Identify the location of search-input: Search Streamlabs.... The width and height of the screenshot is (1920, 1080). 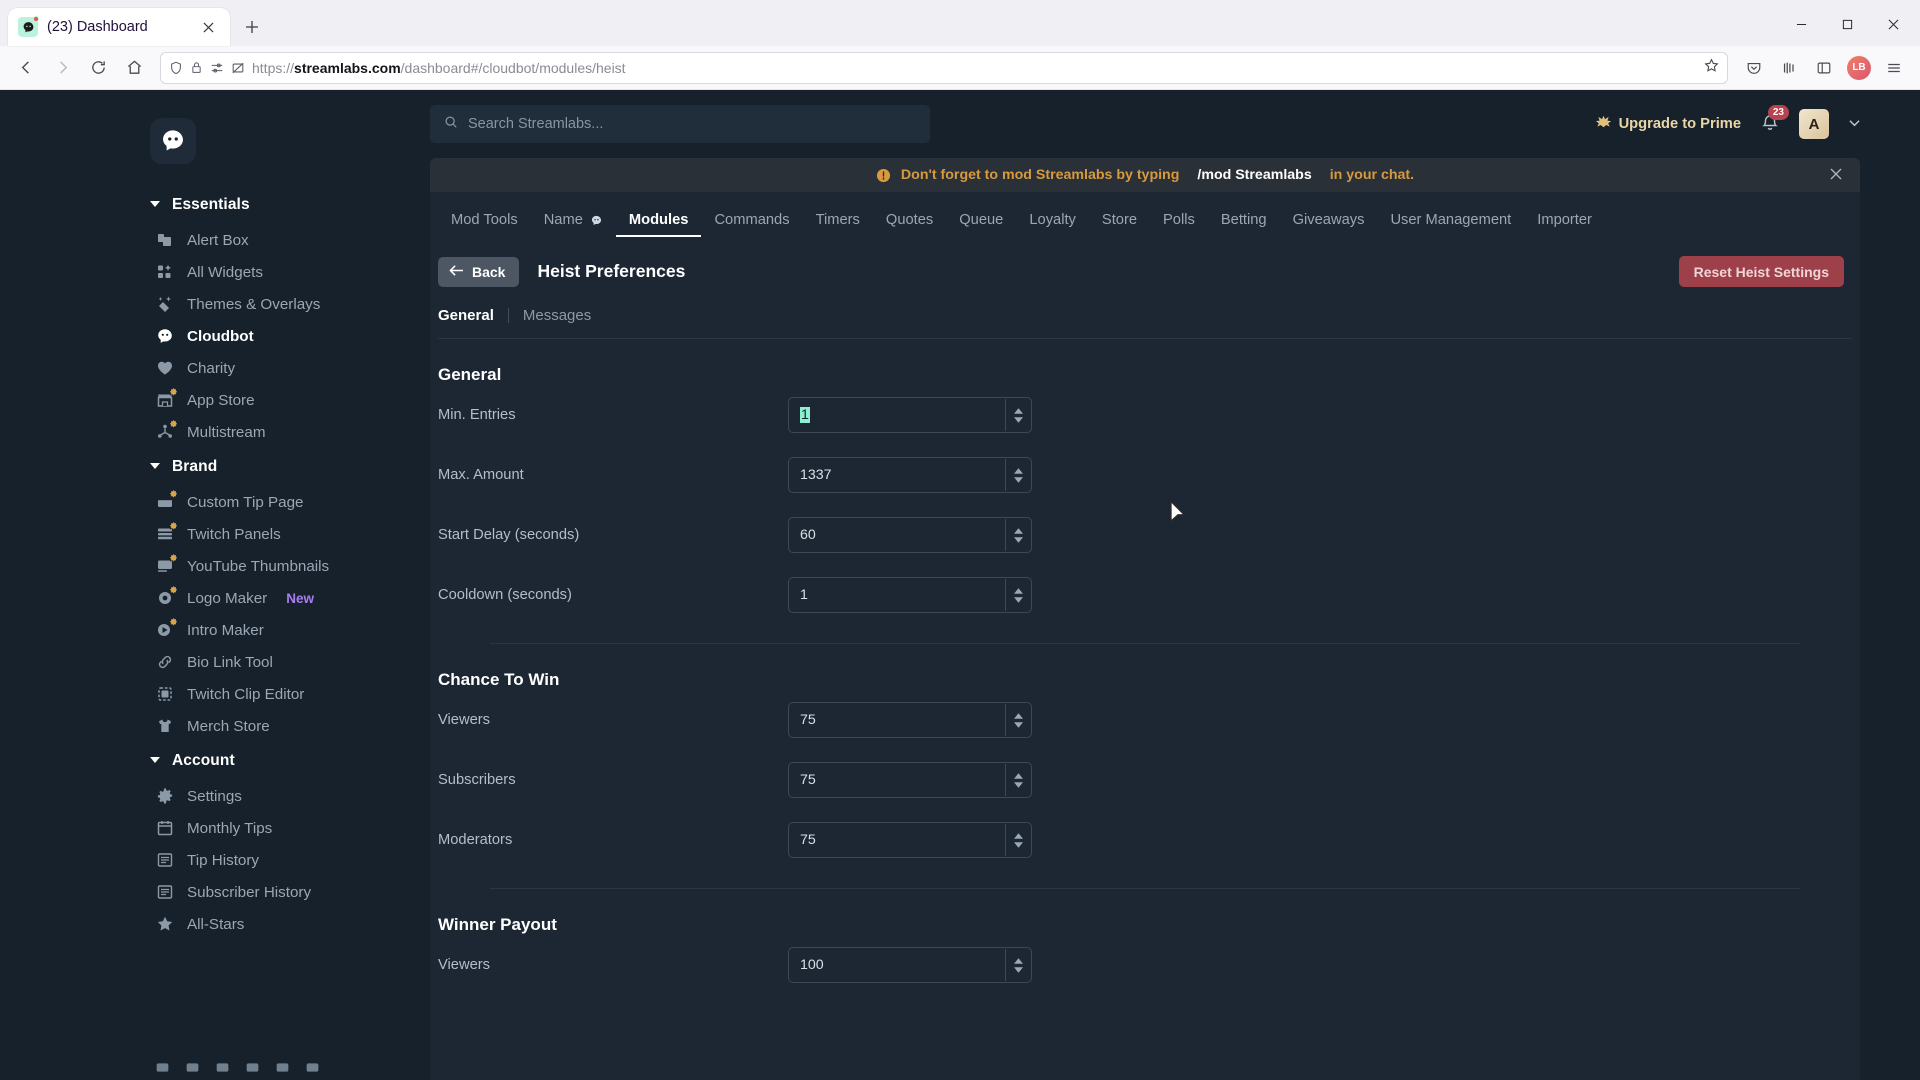
(680, 124).